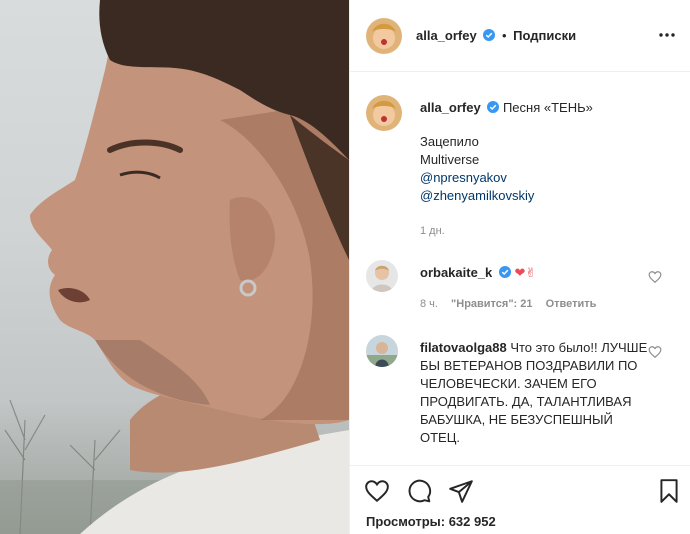 The width and height of the screenshot is (690, 534). I want to click on follow-status-button: Подписки, so click(544, 35).